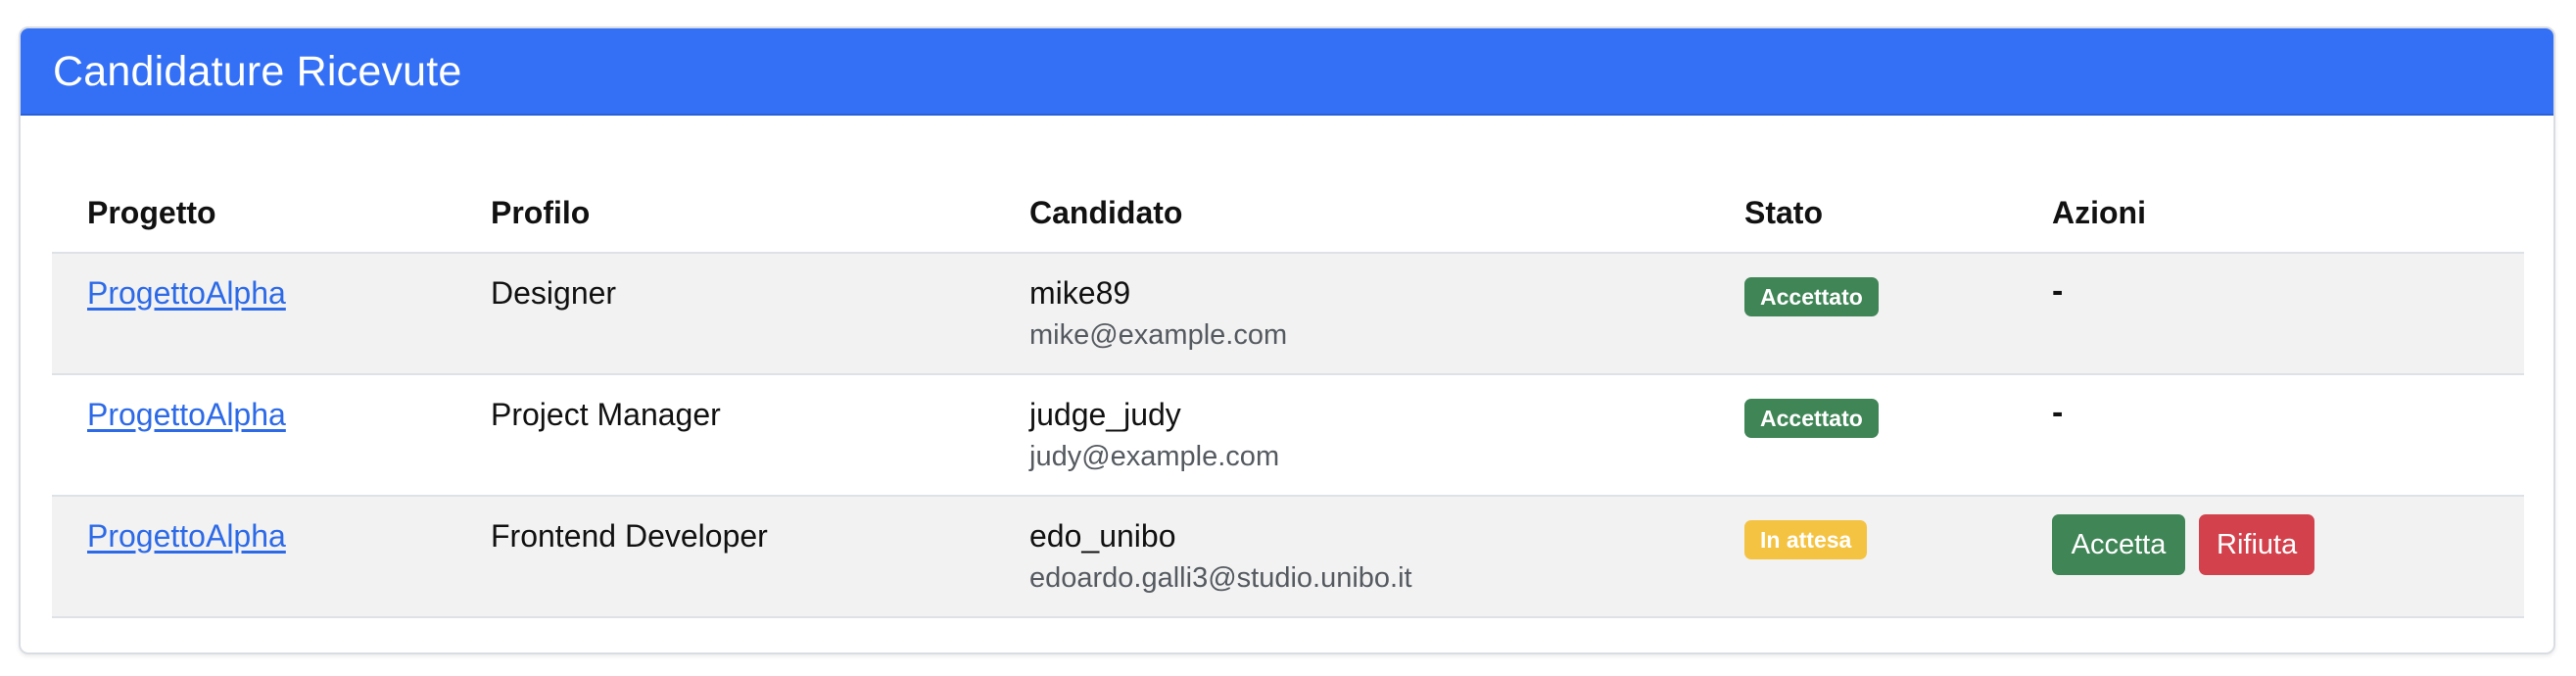 The height and width of the screenshot is (676, 2576). What do you see at coordinates (1806, 539) in the screenshot?
I see `status-badge: In attesa` at bounding box center [1806, 539].